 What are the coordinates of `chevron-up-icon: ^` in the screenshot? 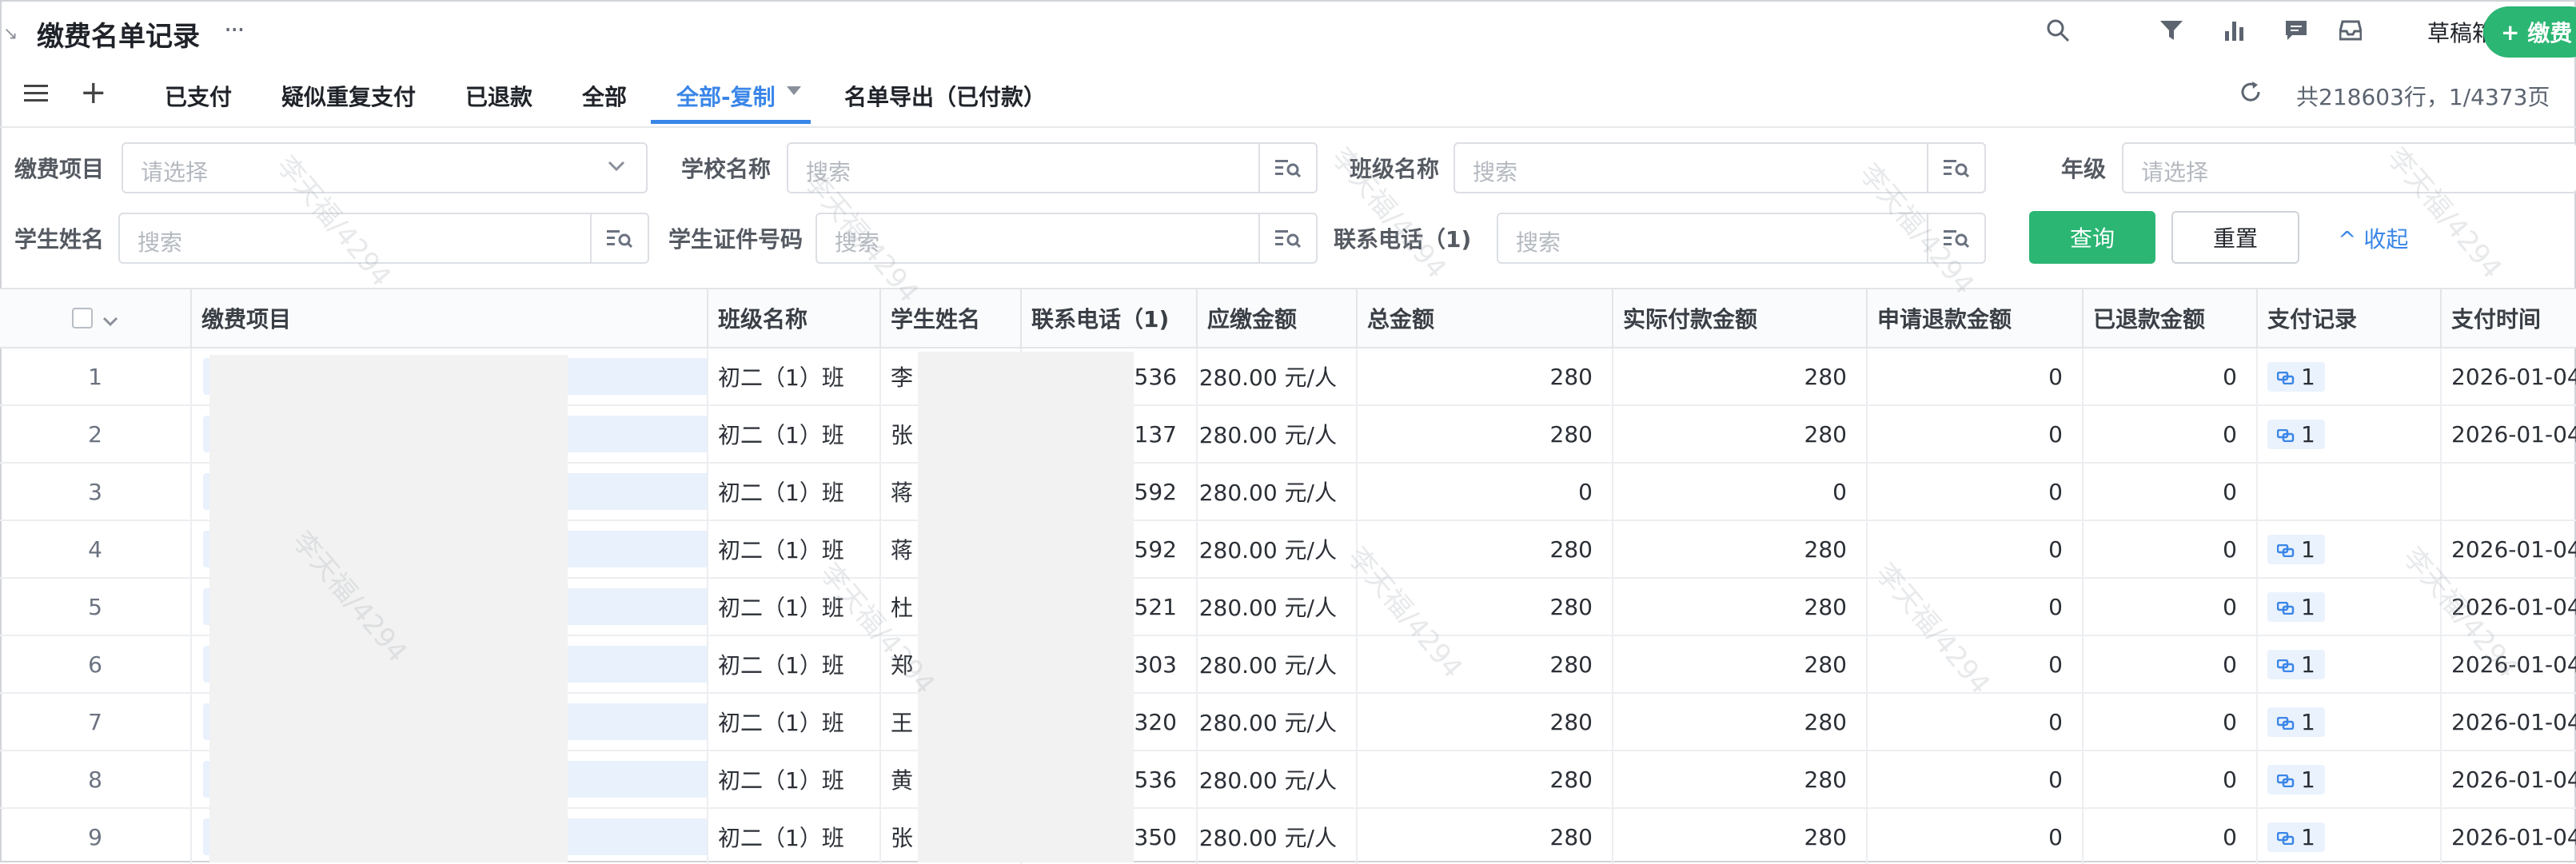 It's located at (2351, 239).